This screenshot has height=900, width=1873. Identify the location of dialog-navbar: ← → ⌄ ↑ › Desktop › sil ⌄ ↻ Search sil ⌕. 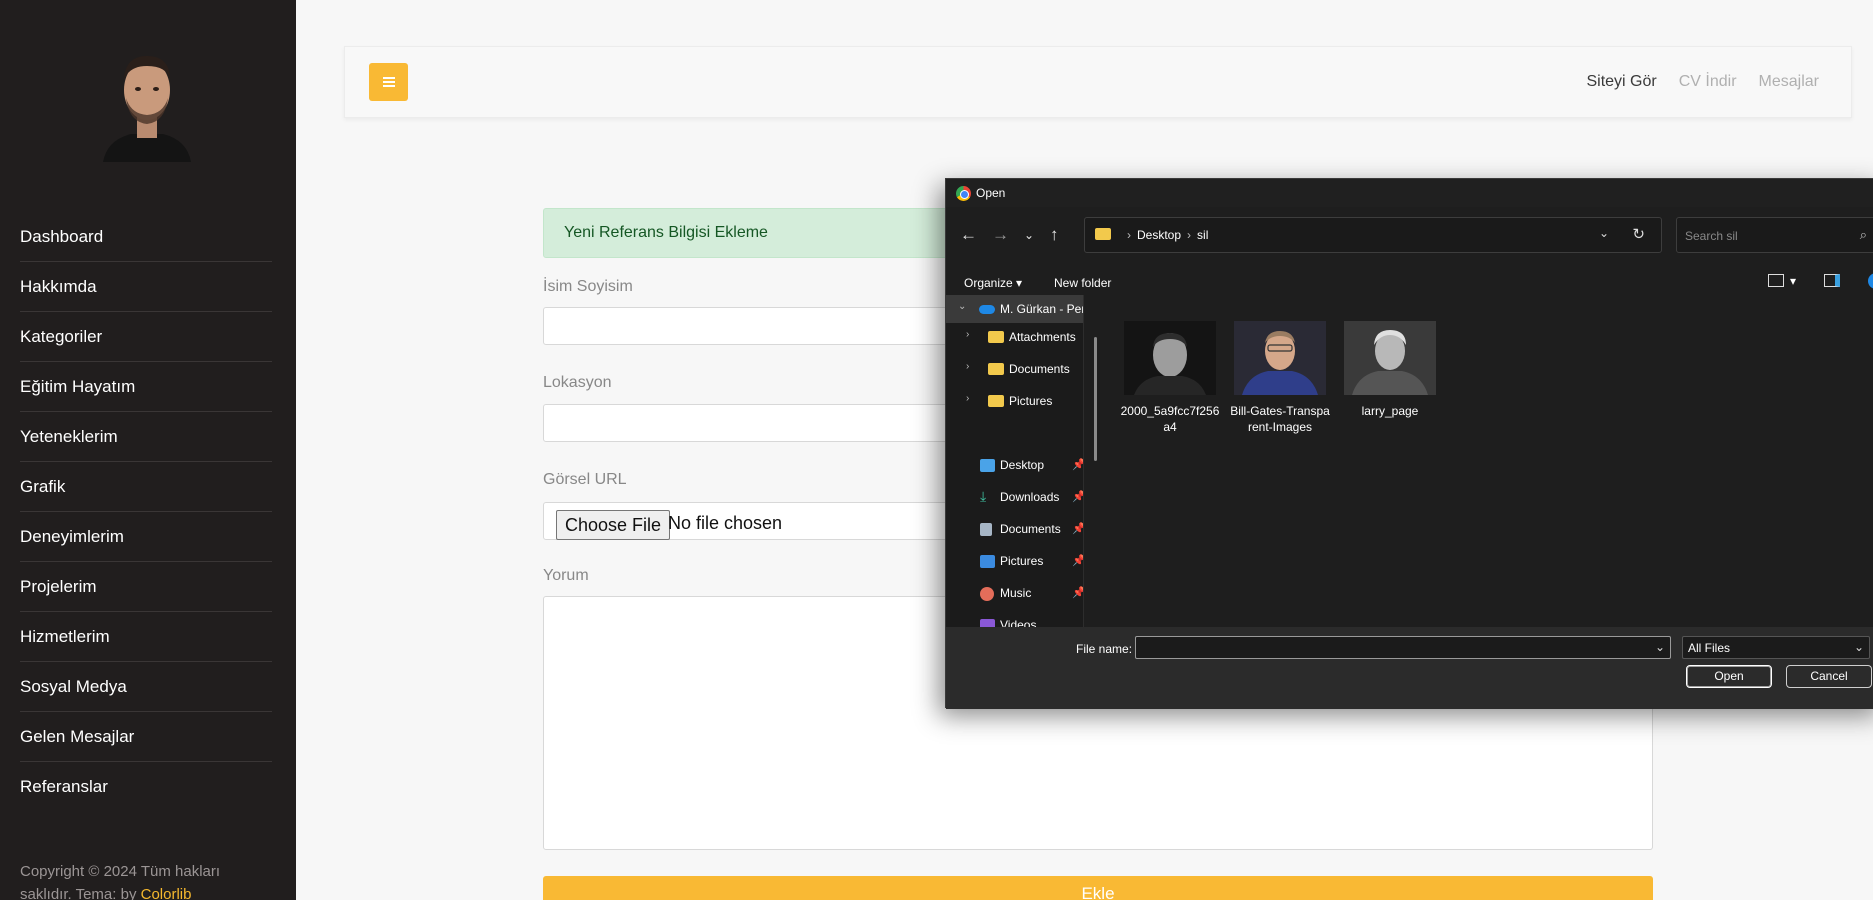
(1409, 236).